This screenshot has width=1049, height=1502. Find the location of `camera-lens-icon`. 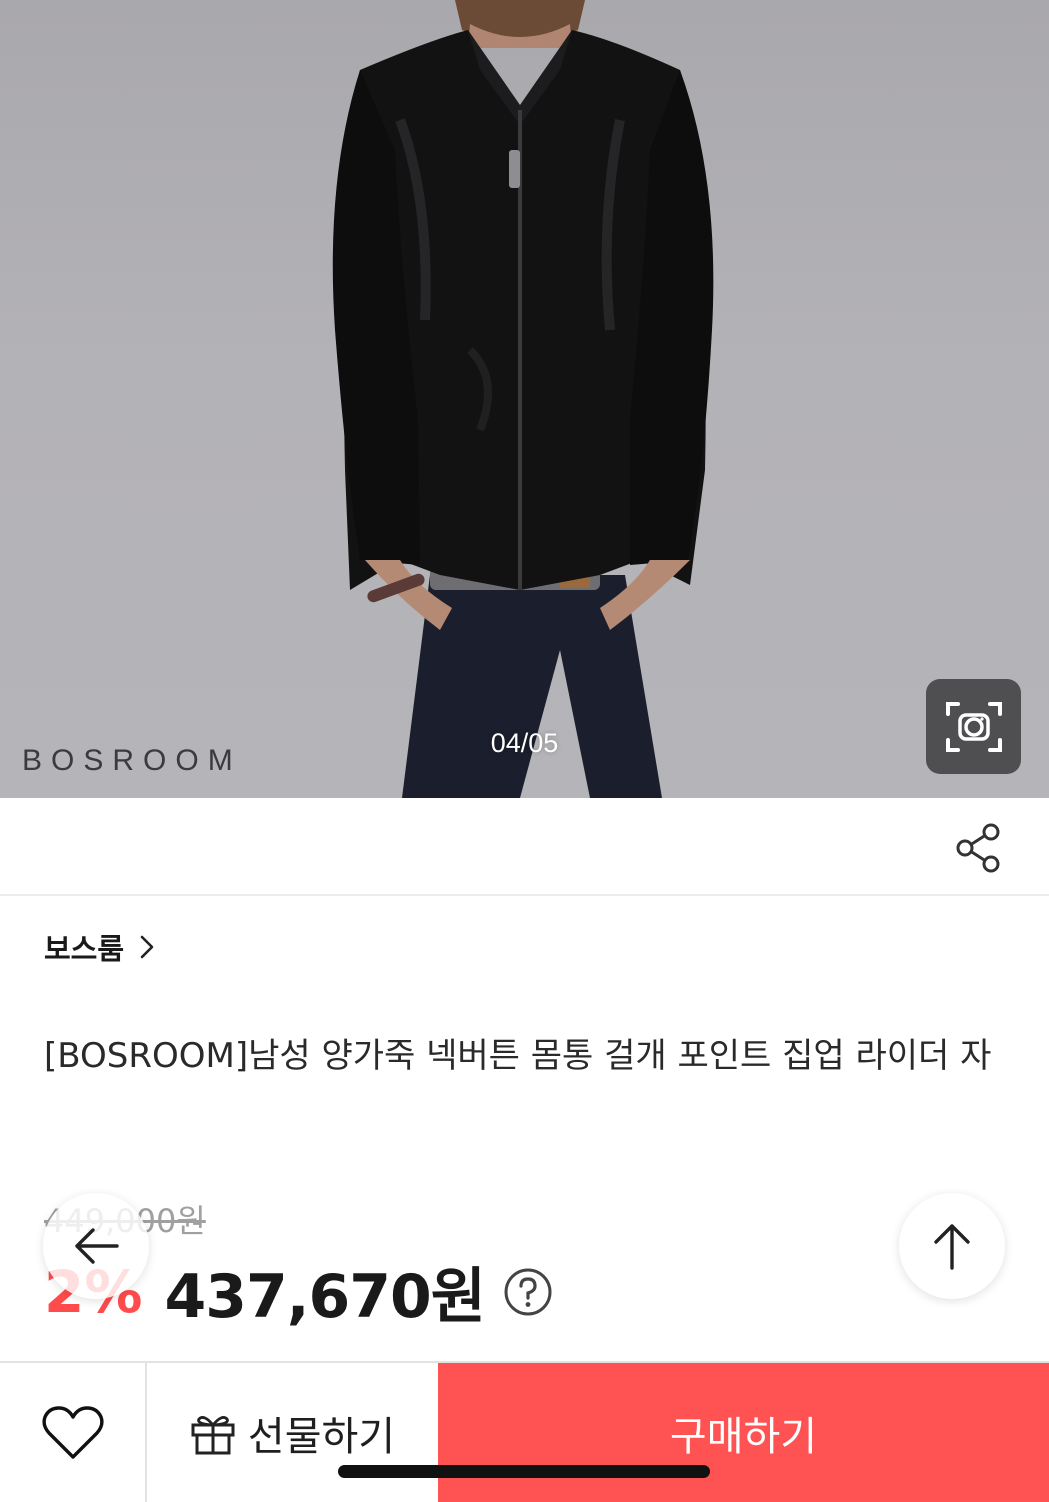

camera-lens-icon is located at coordinates (973, 726).